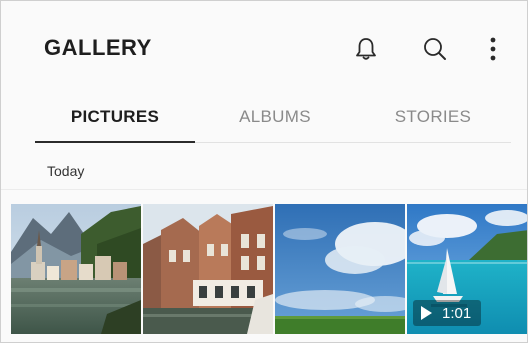 The image size is (528, 343). I want to click on search-icon, so click(435, 49).